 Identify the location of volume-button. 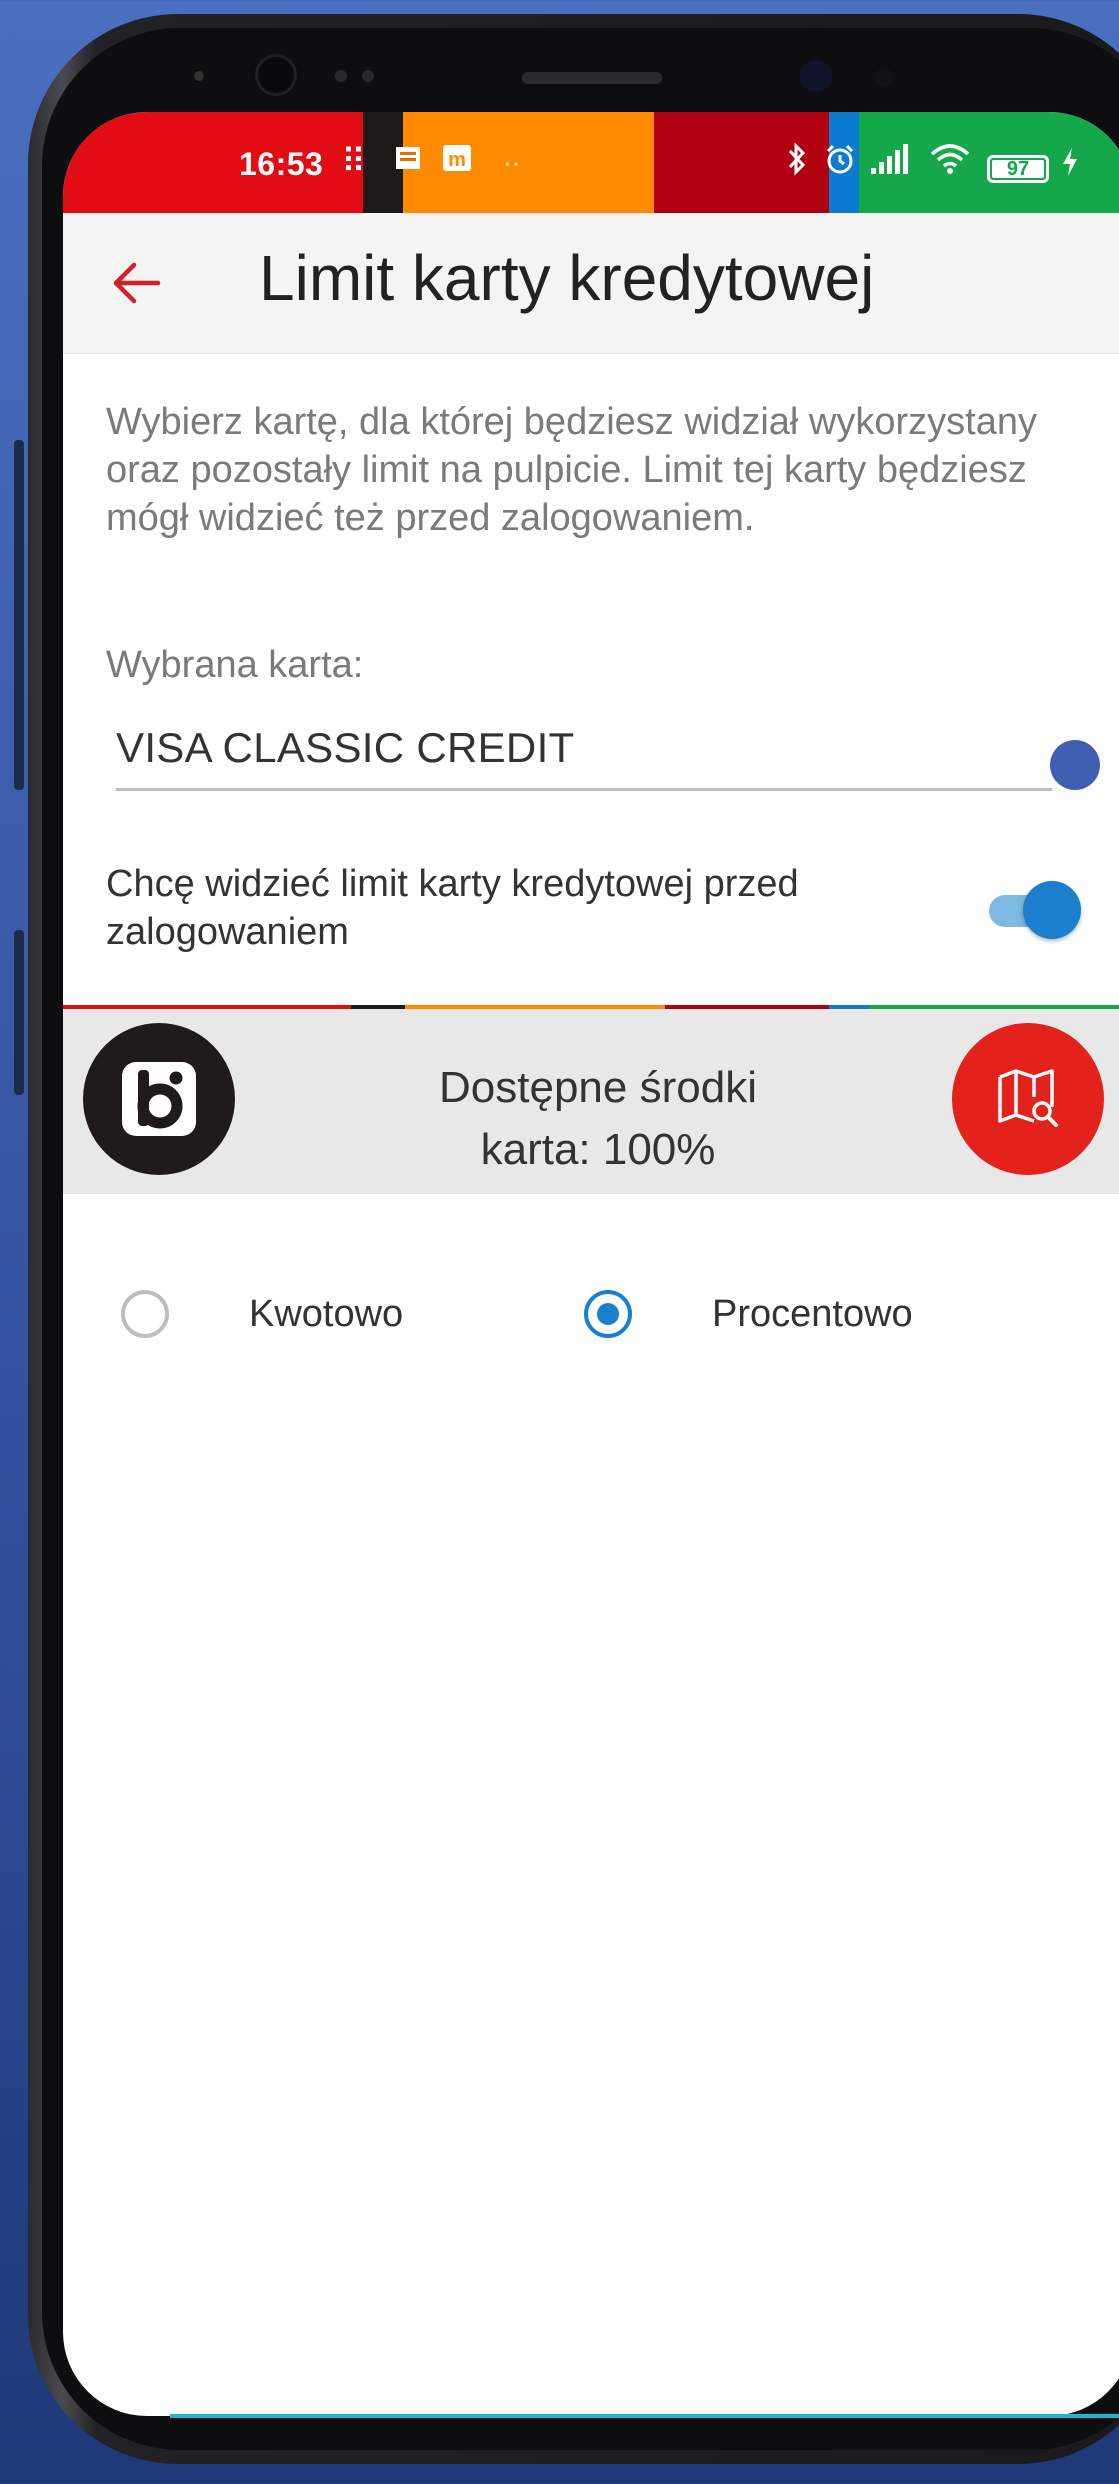
(19, 615).